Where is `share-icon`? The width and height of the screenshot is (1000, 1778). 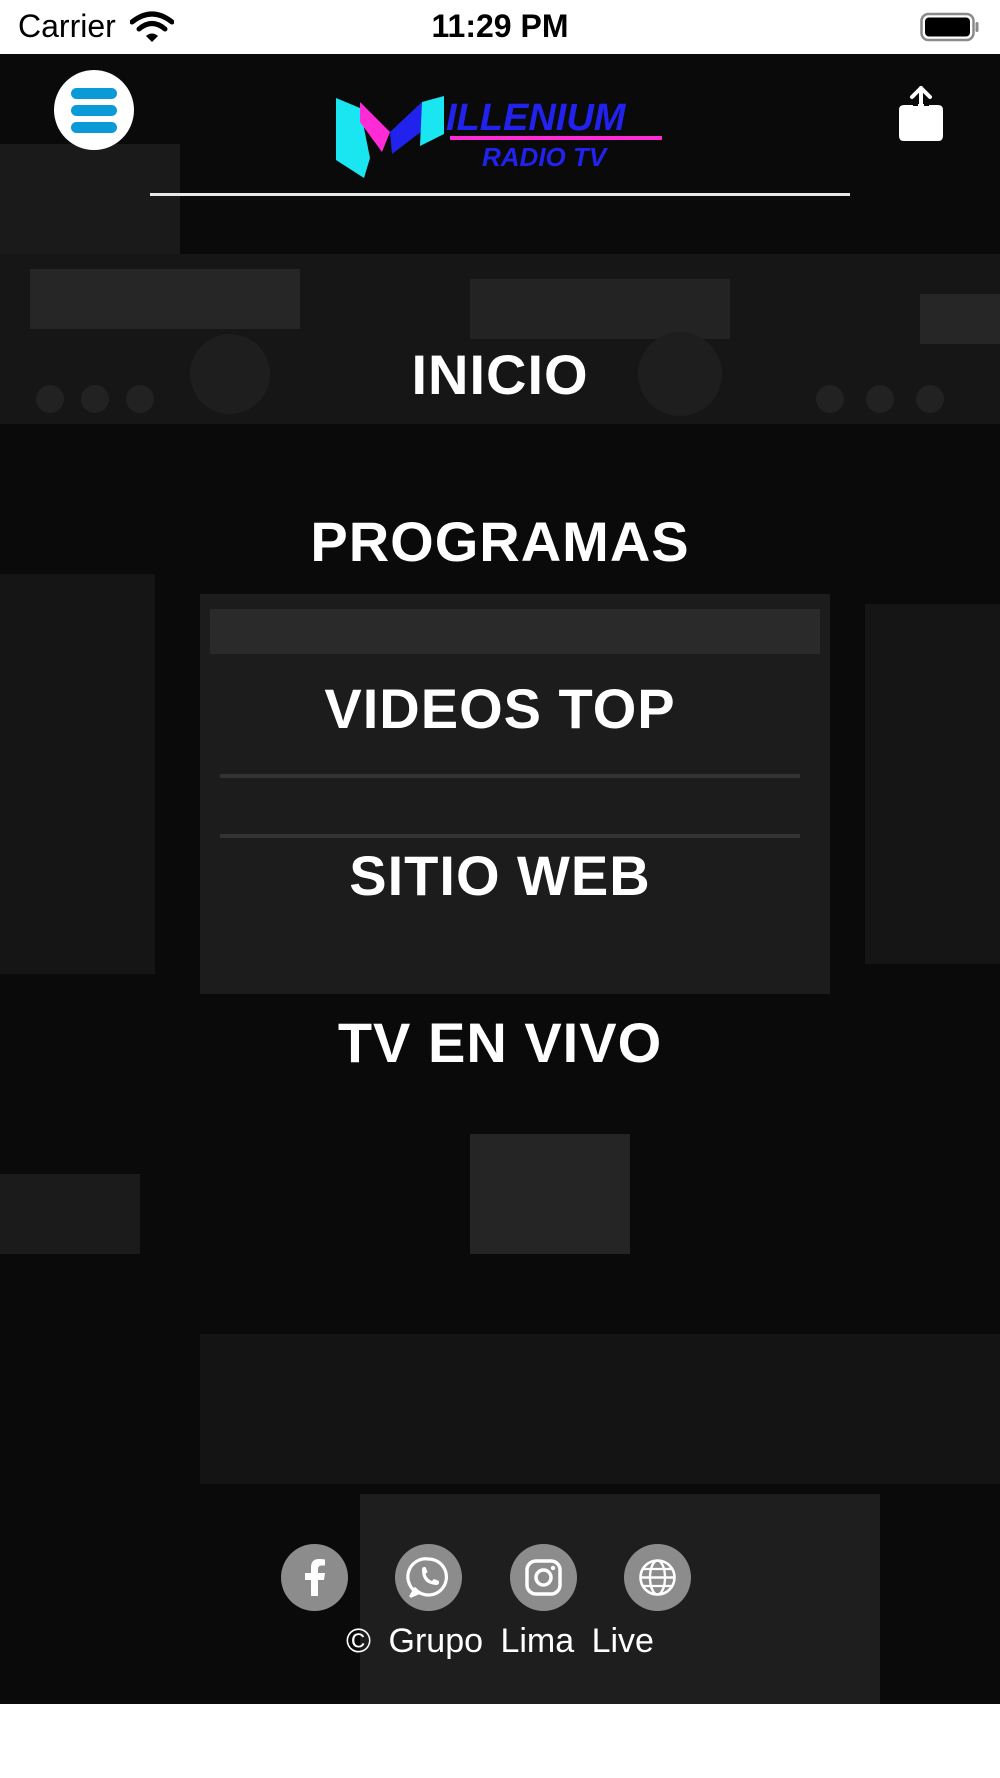 share-icon is located at coordinates (921, 114).